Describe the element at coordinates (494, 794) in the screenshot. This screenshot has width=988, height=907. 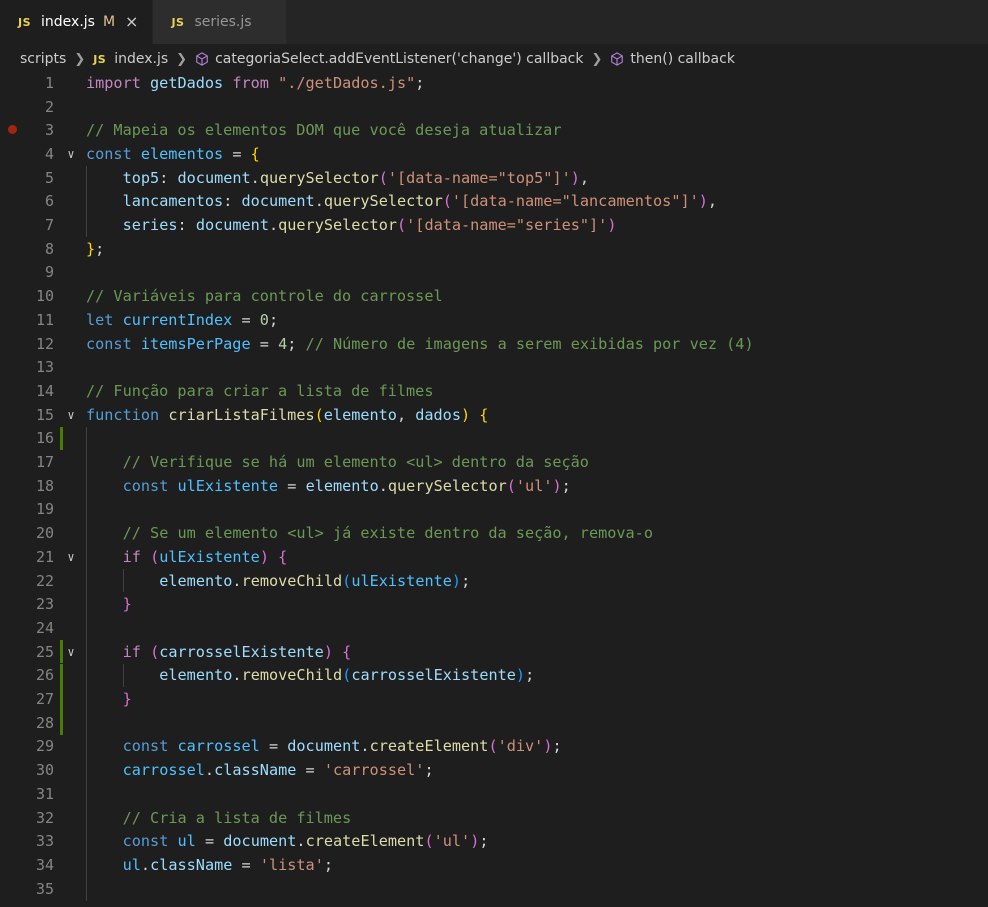
I see `code-line: 31` at that location.